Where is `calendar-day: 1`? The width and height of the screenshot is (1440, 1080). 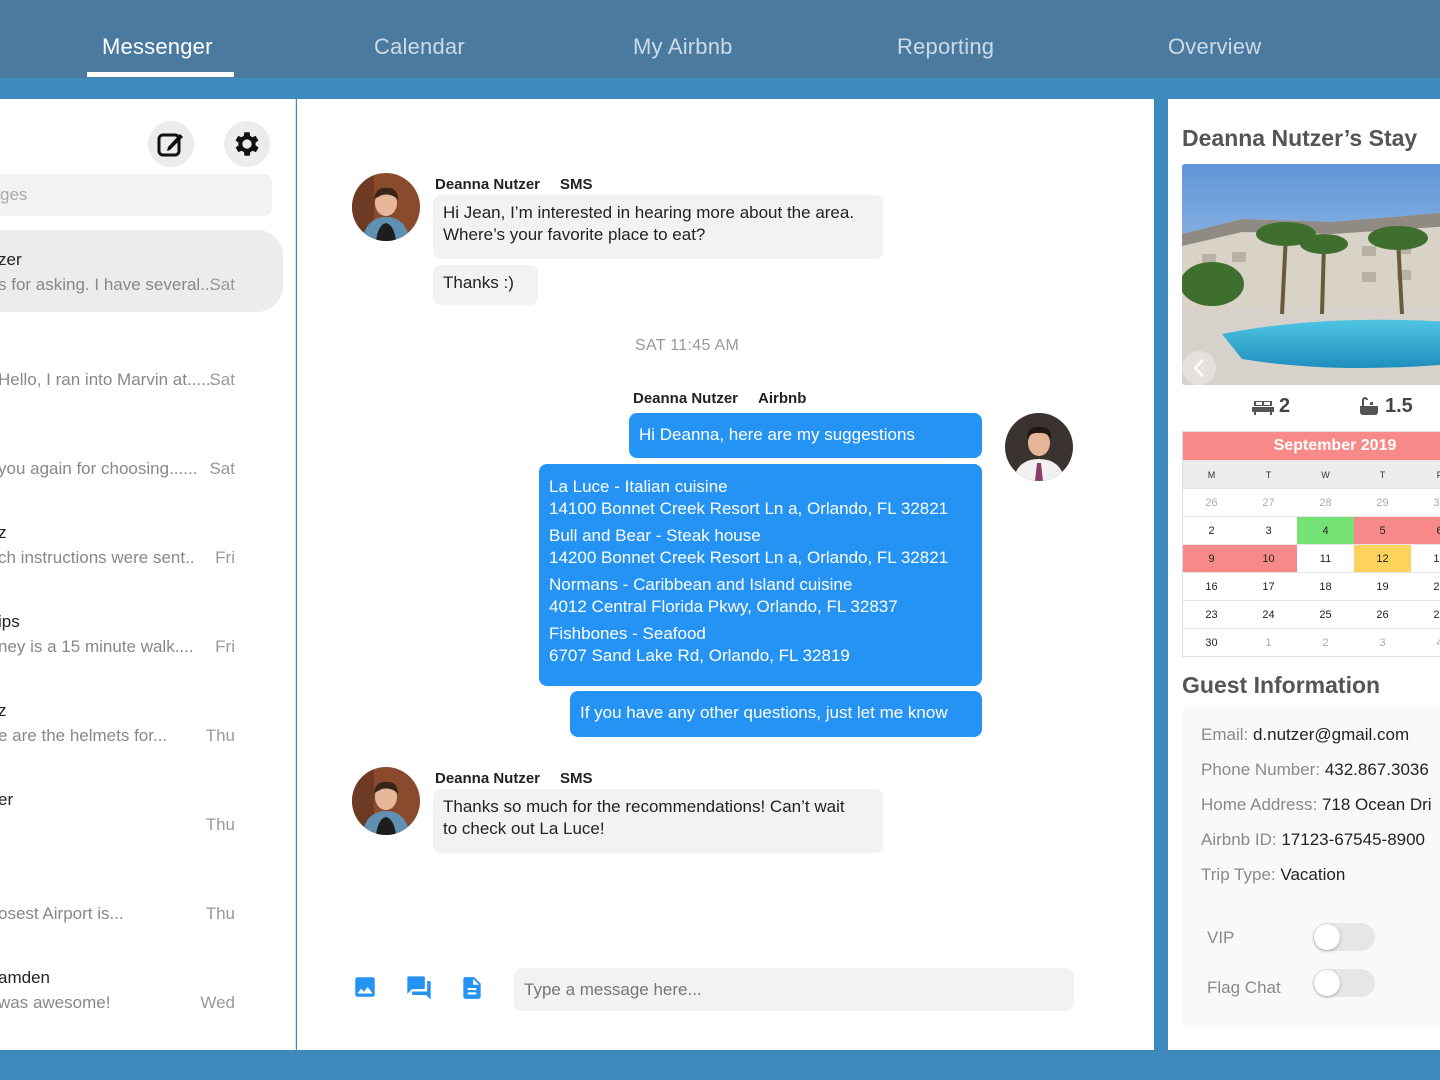 calendar-day: 1 is located at coordinates (1268, 642).